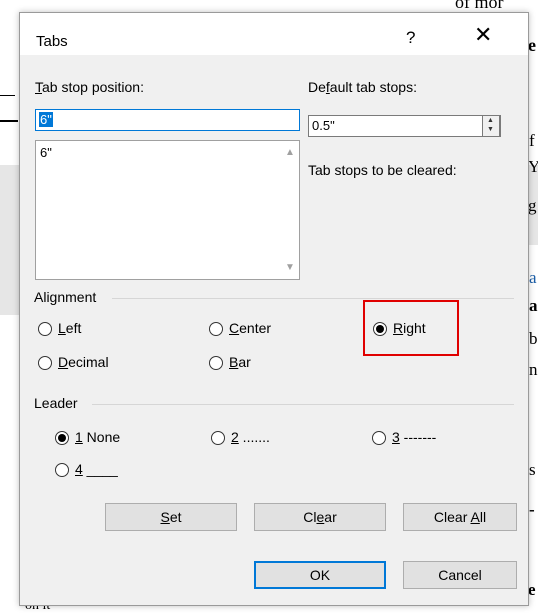 Image resolution: width=538 pixels, height=614 pixels. Describe the element at coordinates (45, 363) in the screenshot. I see `radio-decimal` at that location.